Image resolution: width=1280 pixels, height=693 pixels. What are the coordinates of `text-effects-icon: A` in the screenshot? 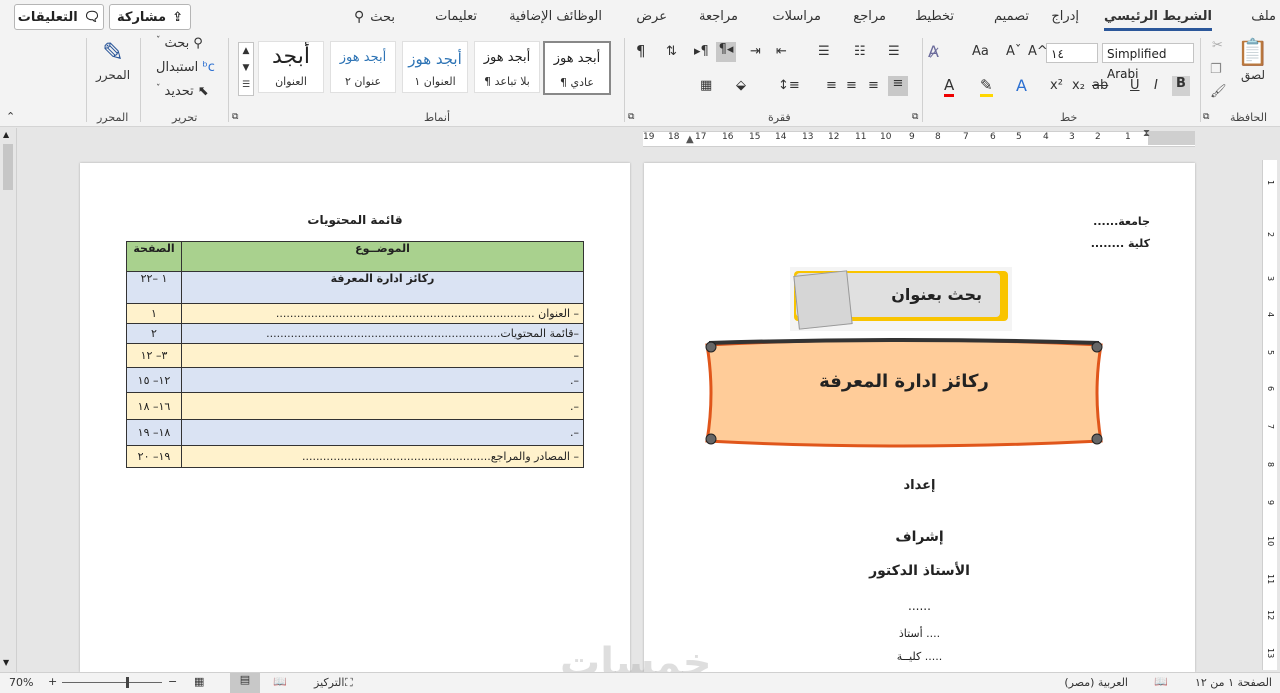 It's located at (1021, 85).